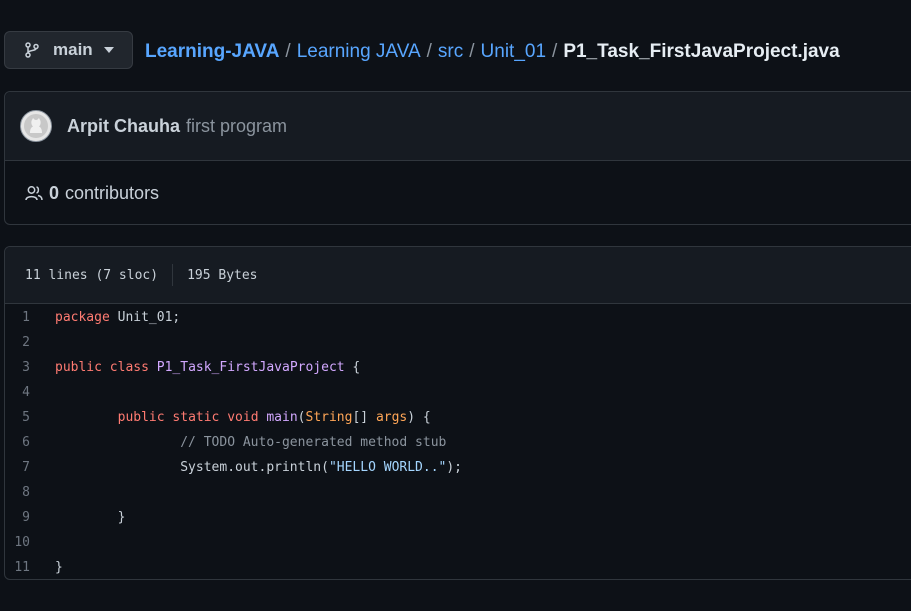 The height and width of the screenshot is (611, 911). Describe the element at coordinates (250, 367) in the screenshot. I see `code-class-name: P1_Task_FirstJavaProject` at that location.